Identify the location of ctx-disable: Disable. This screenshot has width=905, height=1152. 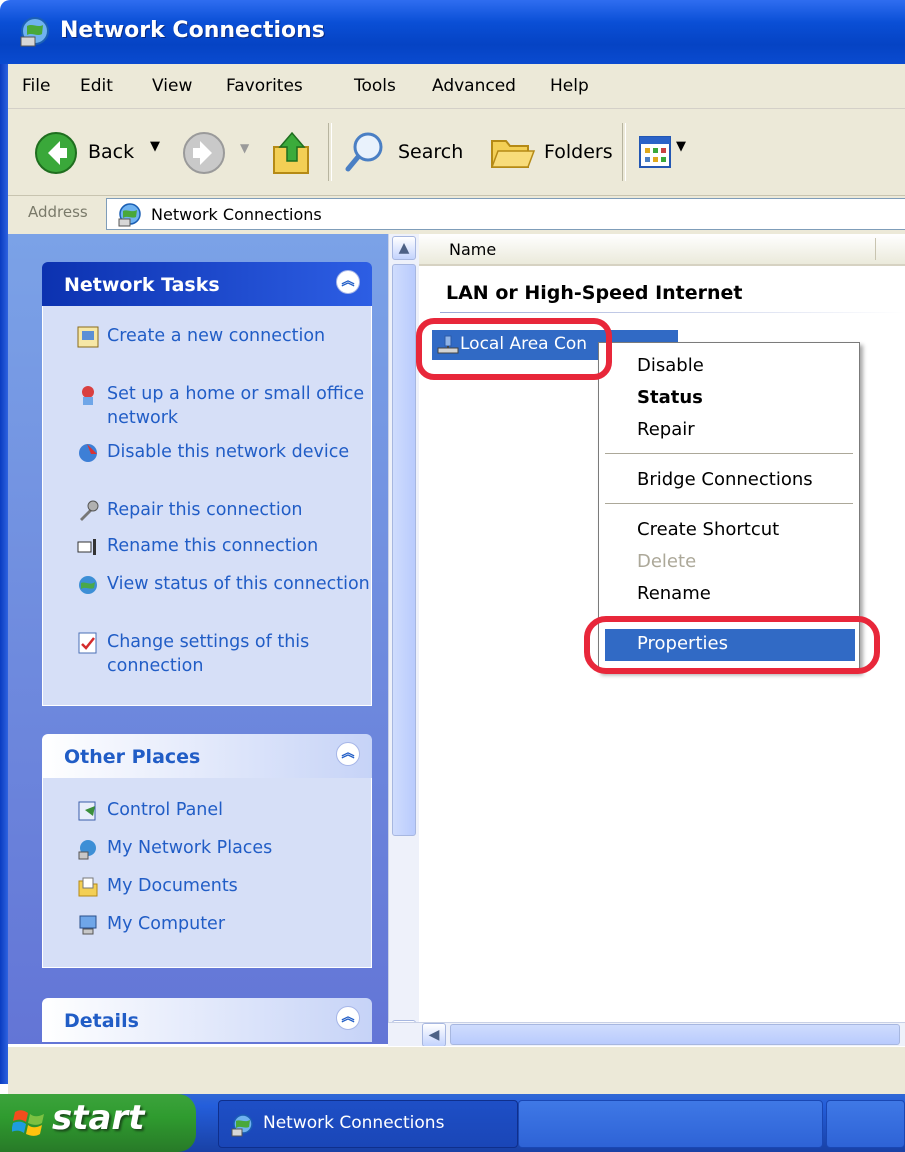
(670, 365).